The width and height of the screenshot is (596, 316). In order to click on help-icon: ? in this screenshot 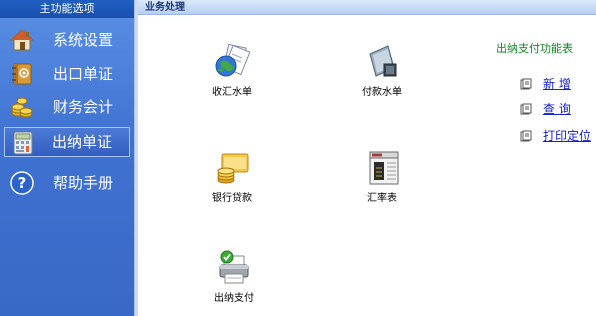, I will do `click(22, 183)`.